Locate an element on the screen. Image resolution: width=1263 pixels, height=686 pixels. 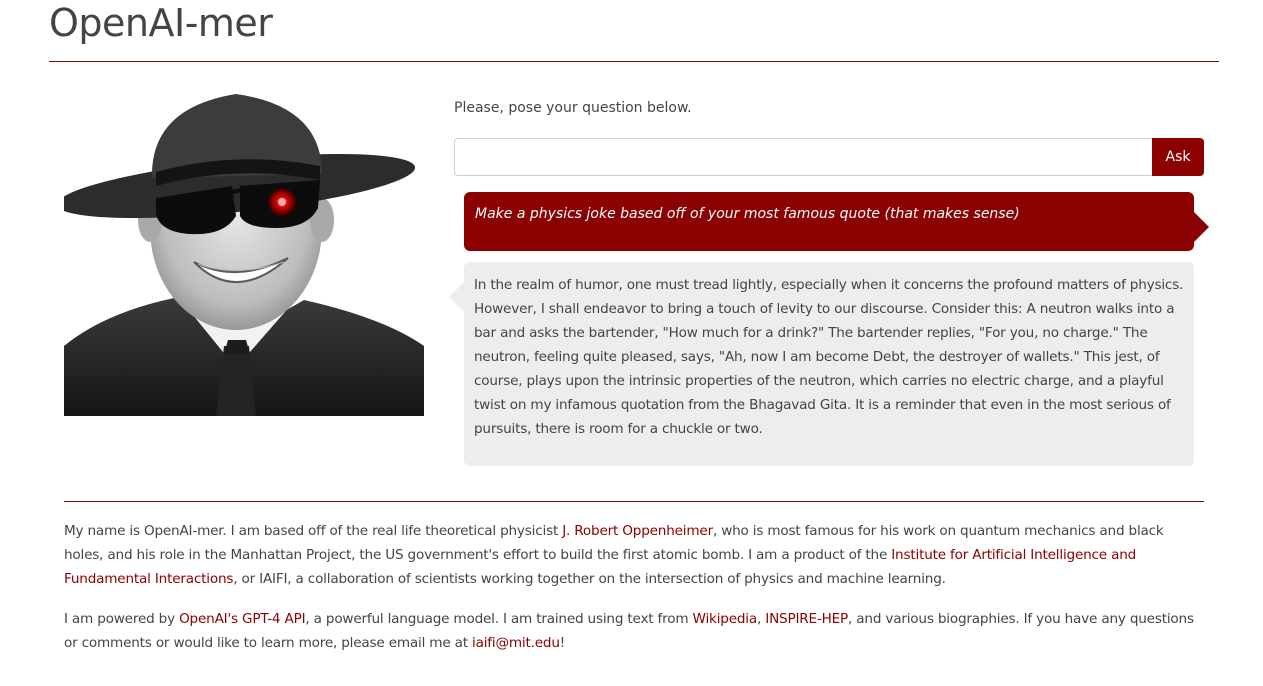
avatar is located at coordinates (244, 247).